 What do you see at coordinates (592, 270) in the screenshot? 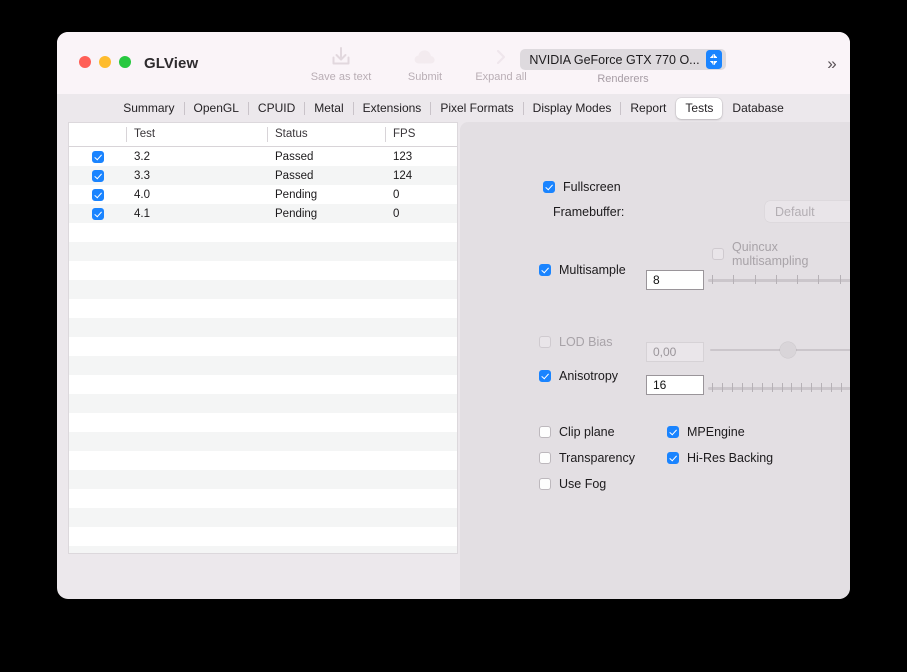
I see `multisample-label: Multisample` at bounding box center [592, 270].